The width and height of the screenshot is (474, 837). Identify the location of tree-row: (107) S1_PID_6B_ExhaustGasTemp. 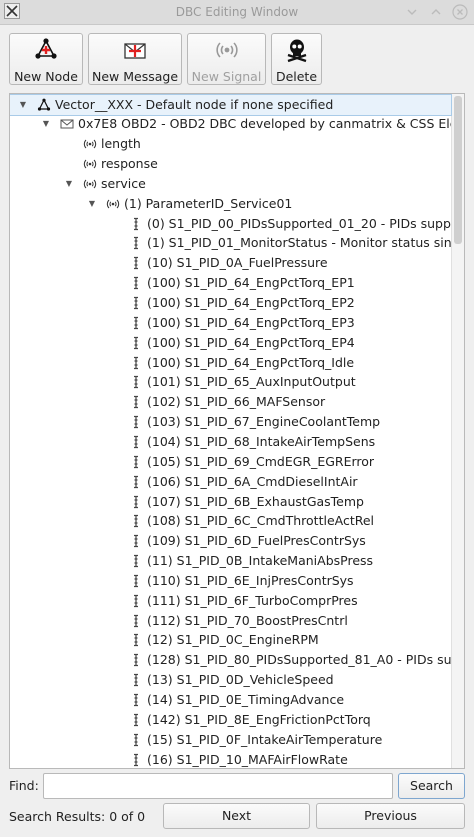
(230, 502).